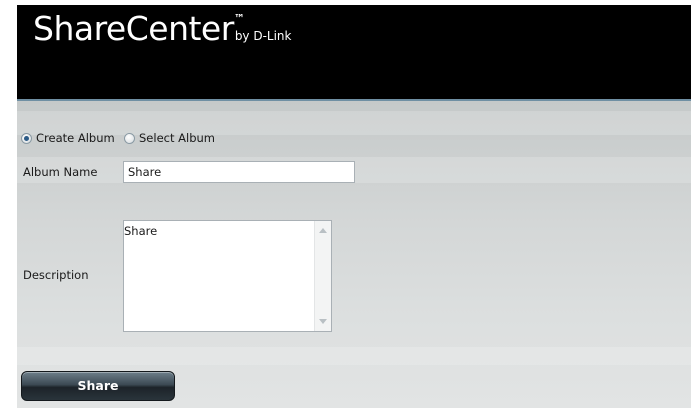  What do you see at coordinates (177, 138) in the screenshot?
I see `select-album-label: Select Album` at bounding box center [177, 138].